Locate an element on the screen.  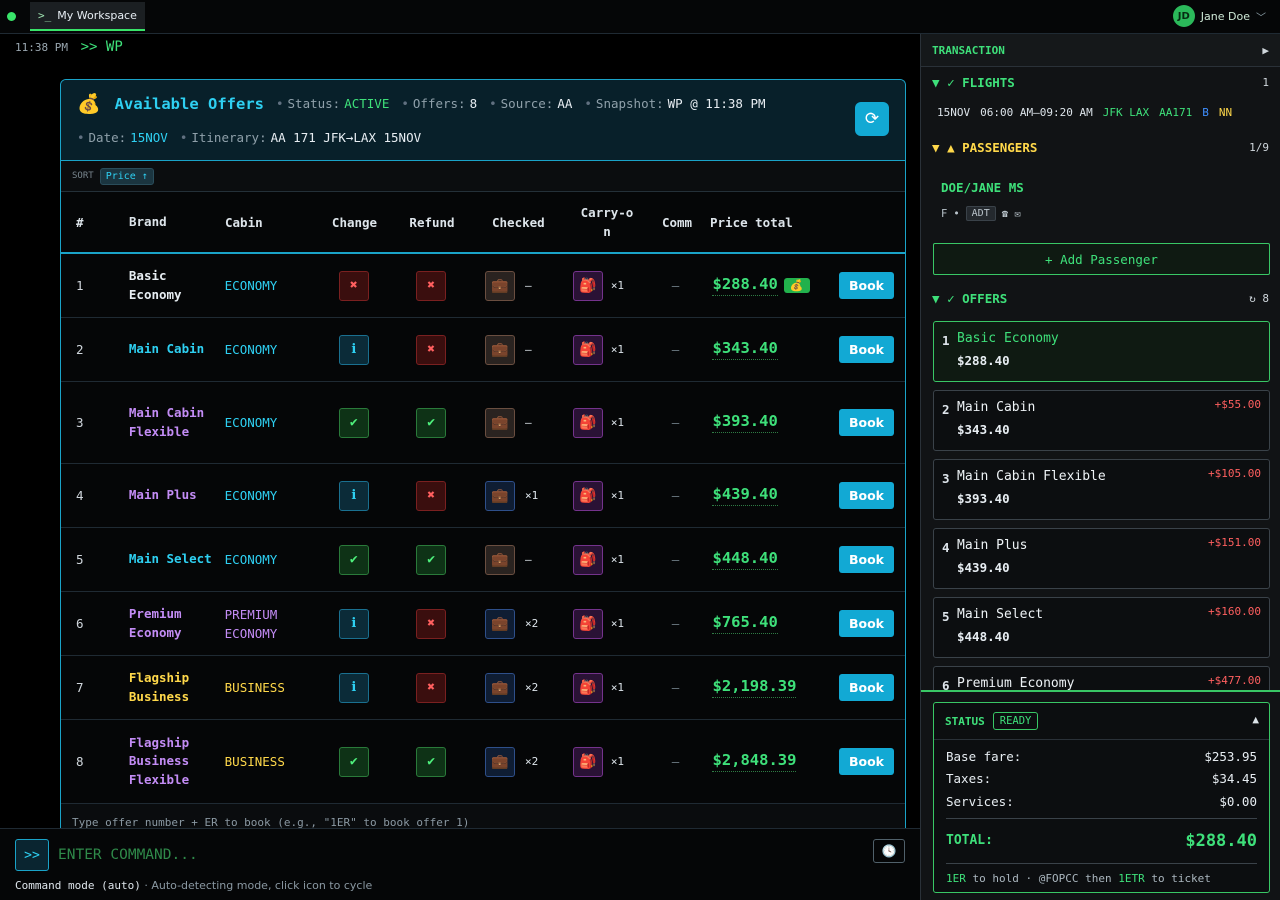
no-checked-bag-icon: 💼 is located at coordinates (500, 349).